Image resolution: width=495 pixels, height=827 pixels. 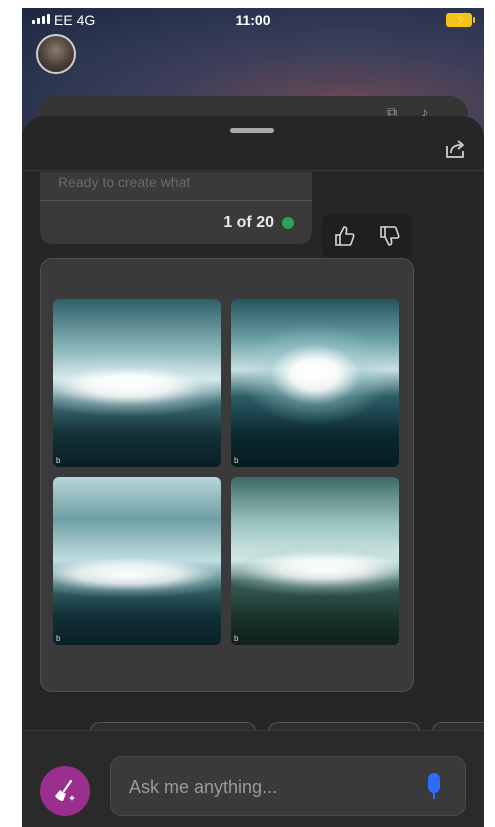 What do you see at coordinates (56, 54) in the screenshot?
I see `avatar` at bounding box center [56, 54].